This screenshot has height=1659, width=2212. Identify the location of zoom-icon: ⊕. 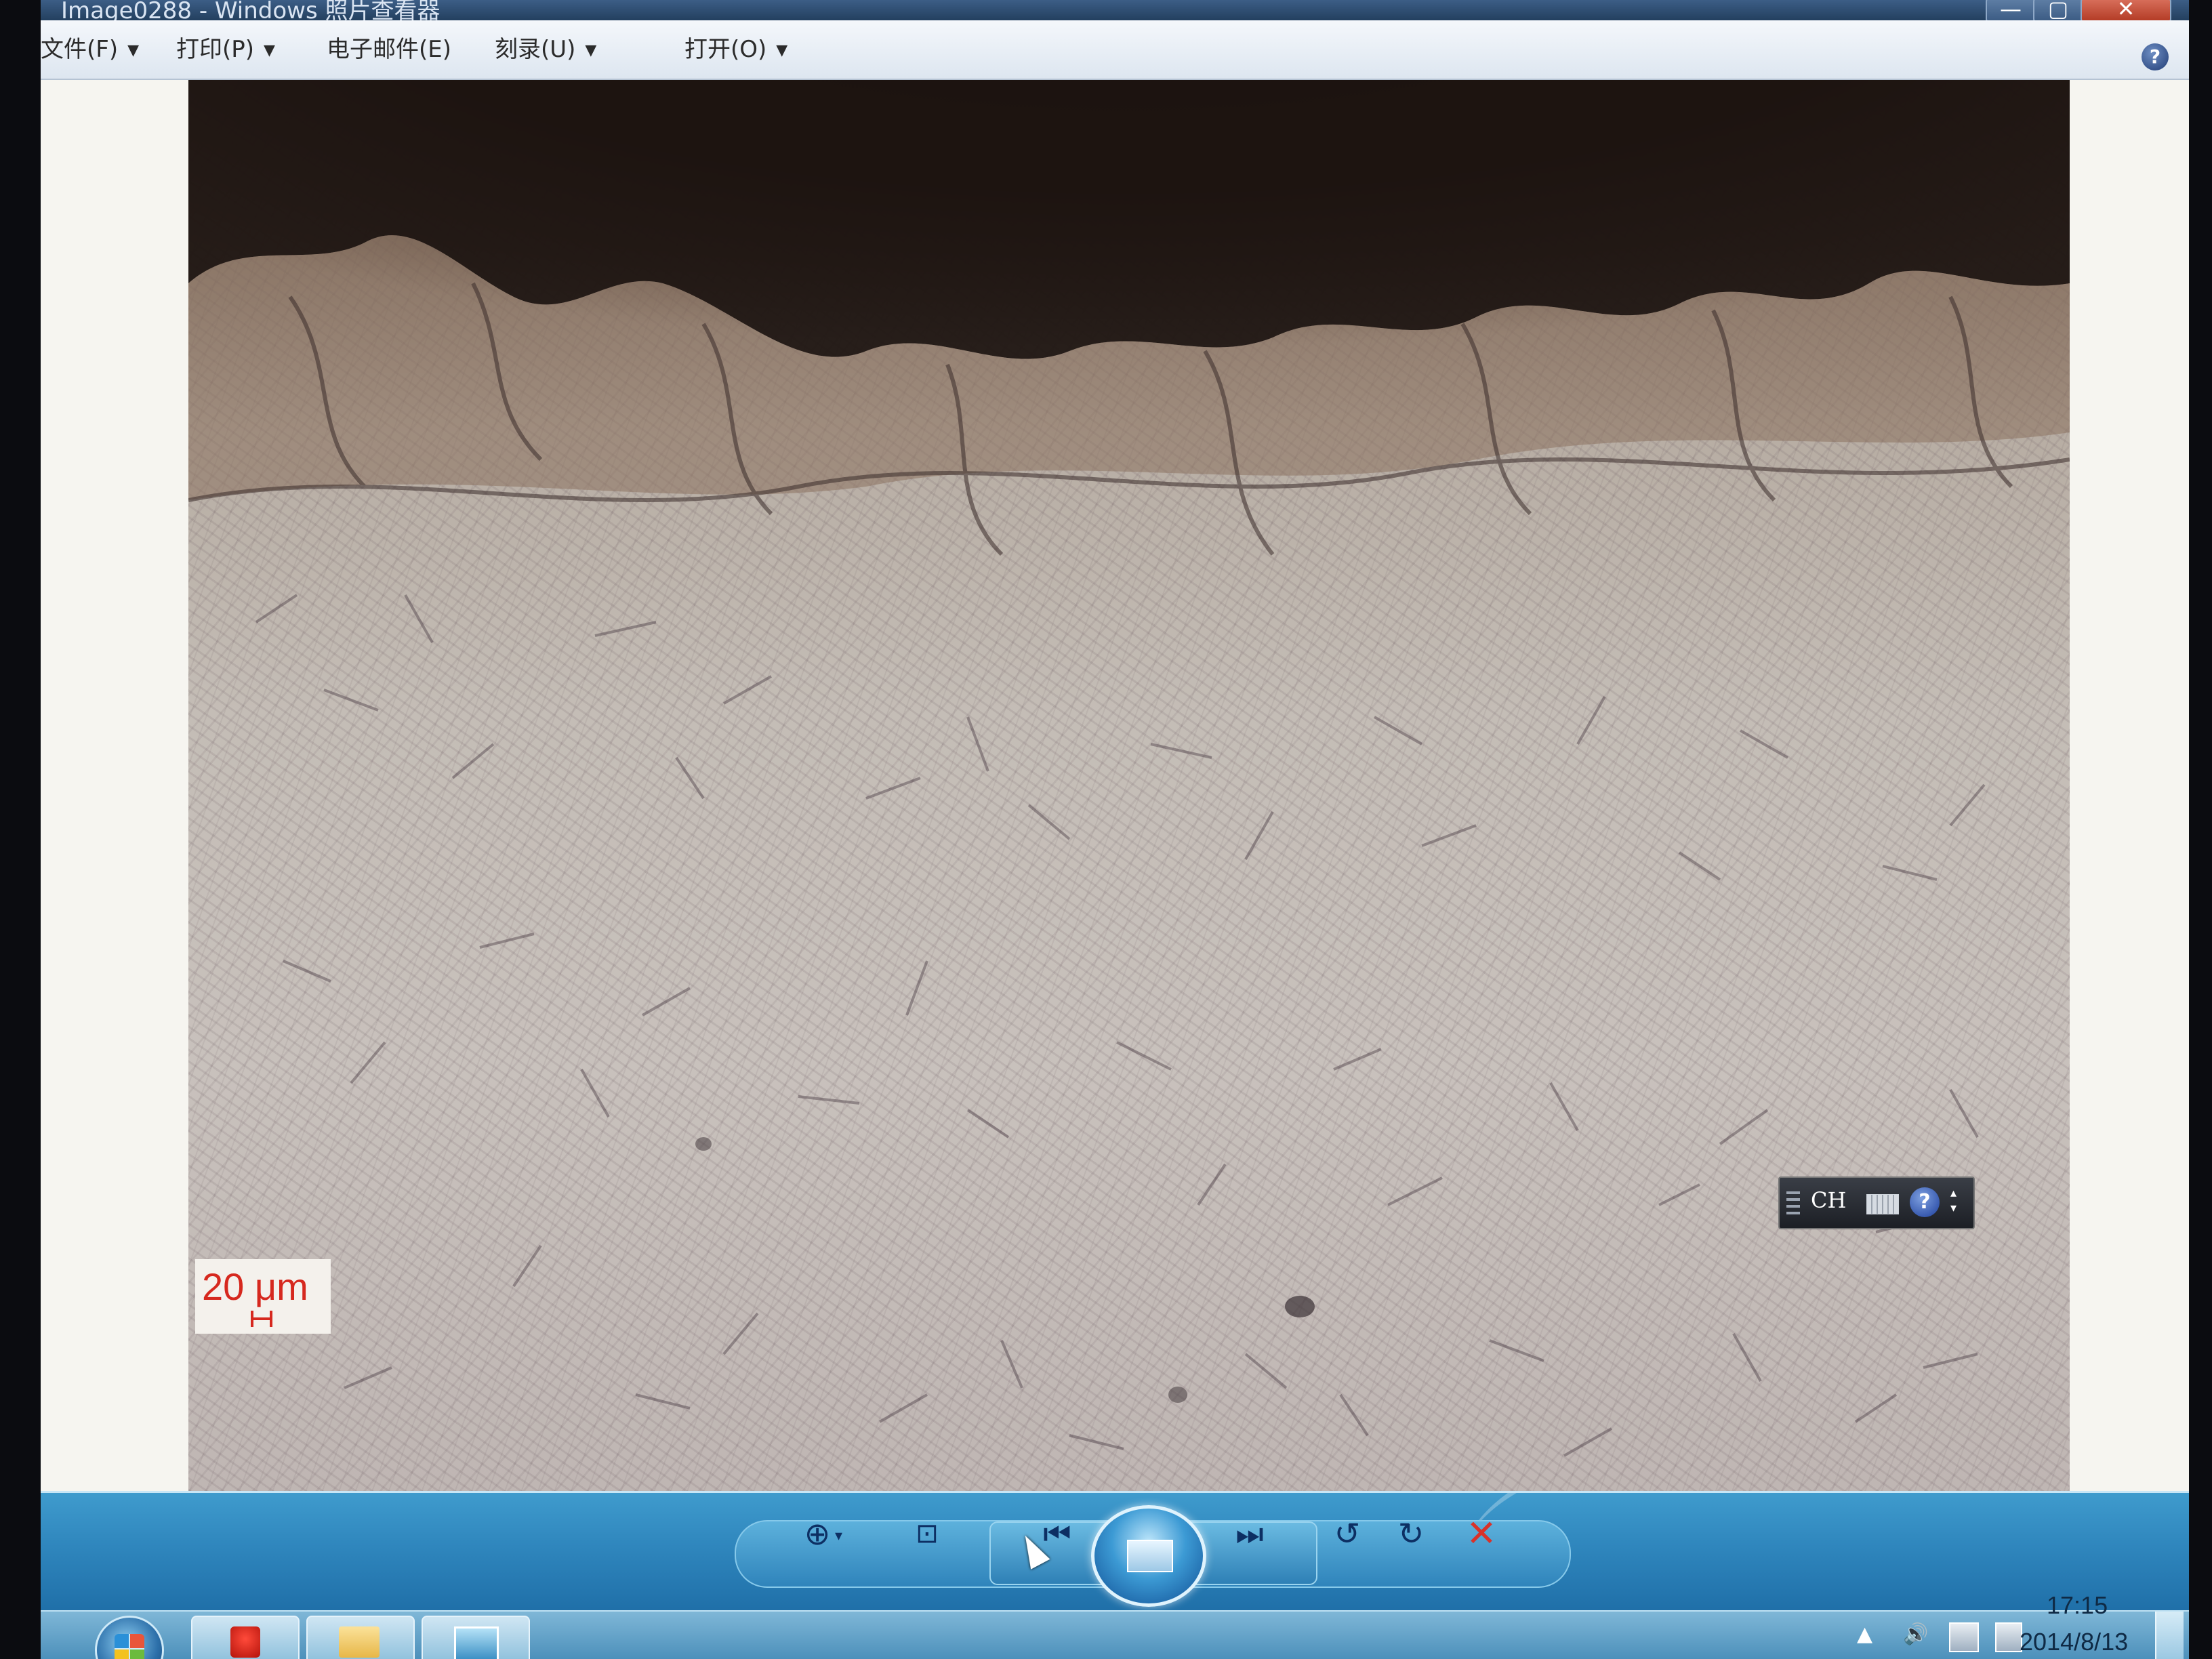
(817, 1533).